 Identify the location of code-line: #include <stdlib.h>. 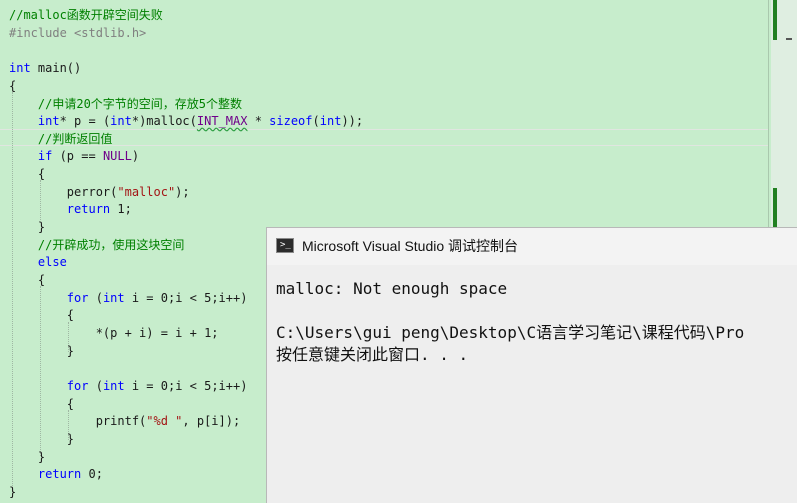
(77, 33).